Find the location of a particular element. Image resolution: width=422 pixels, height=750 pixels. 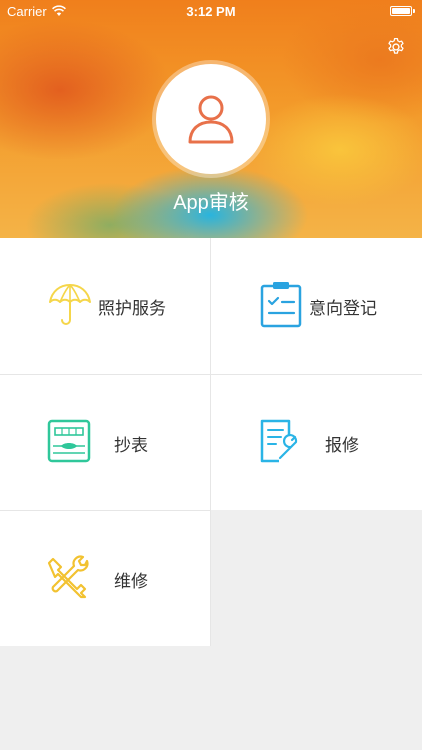

status-bar: Carrier 3:12 PM is located at coordinates (211, 12).